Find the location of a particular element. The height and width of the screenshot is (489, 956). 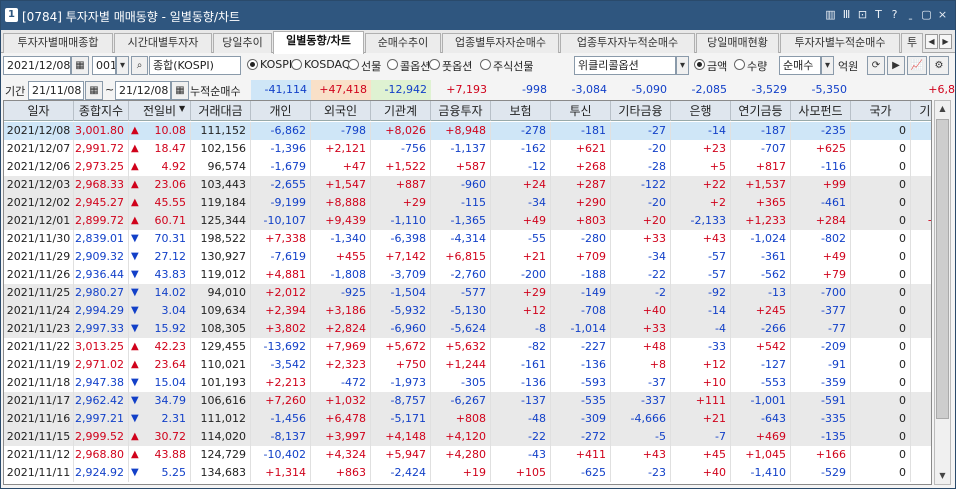

window-control-1-icon: Ⅲ is located at coordinates (846, 15).